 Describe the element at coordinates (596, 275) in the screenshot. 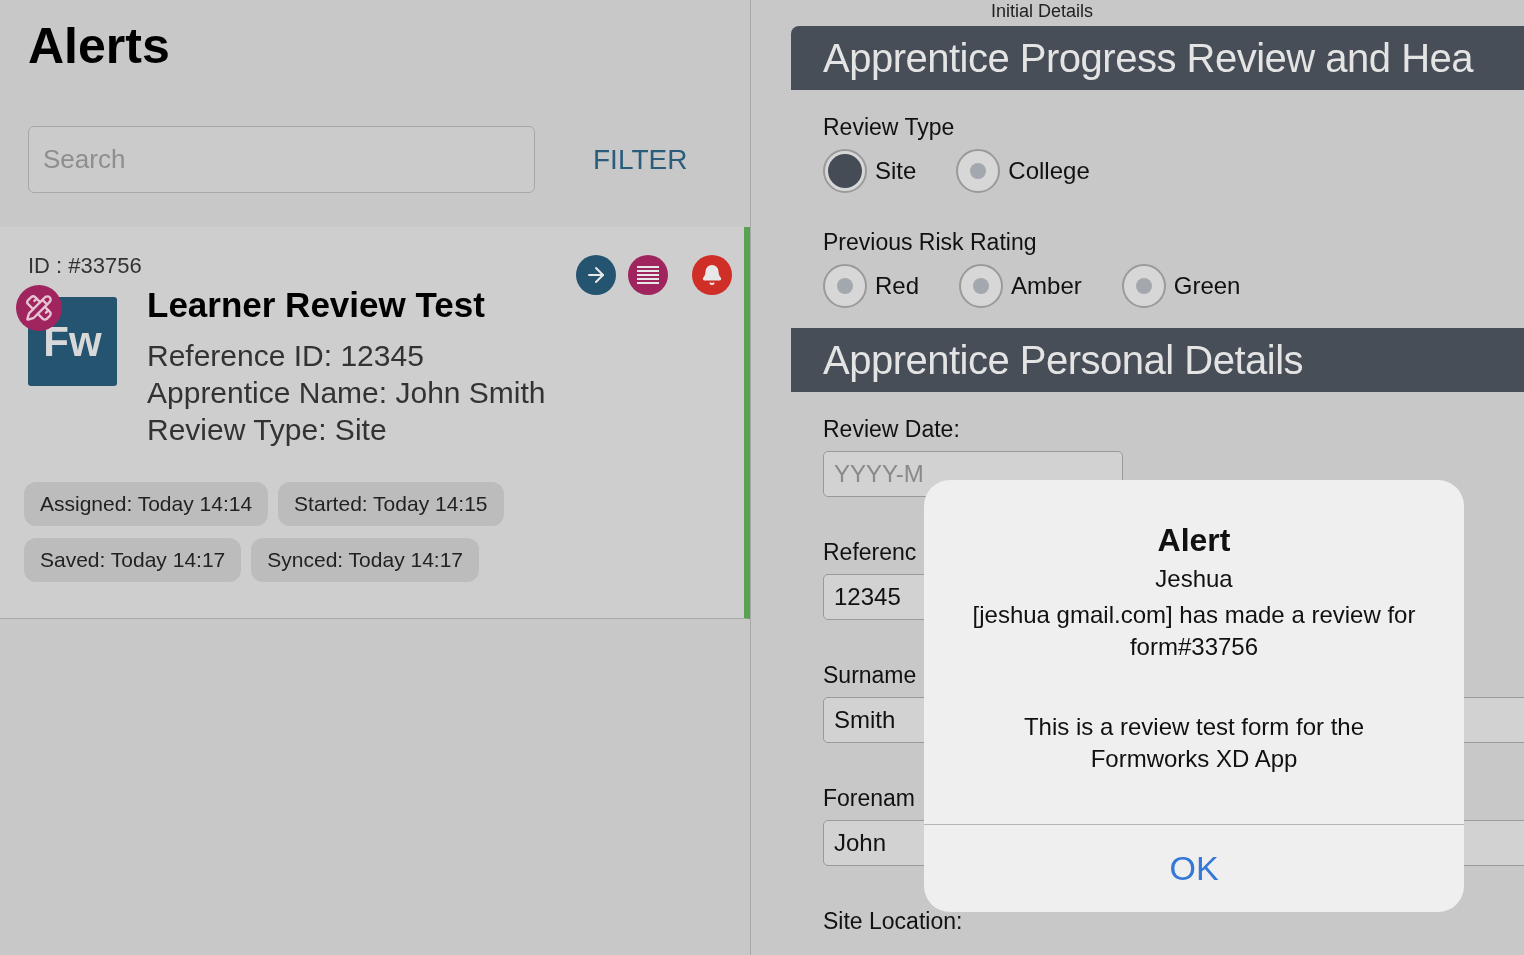

I see `open-button` at that location.